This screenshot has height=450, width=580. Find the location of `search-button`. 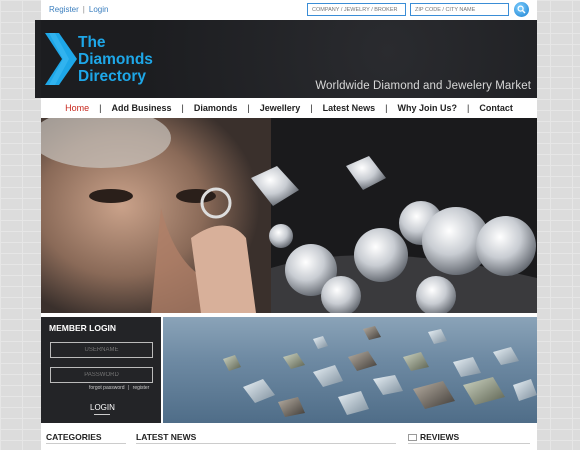

search-button is located at coordinates (521, 9).